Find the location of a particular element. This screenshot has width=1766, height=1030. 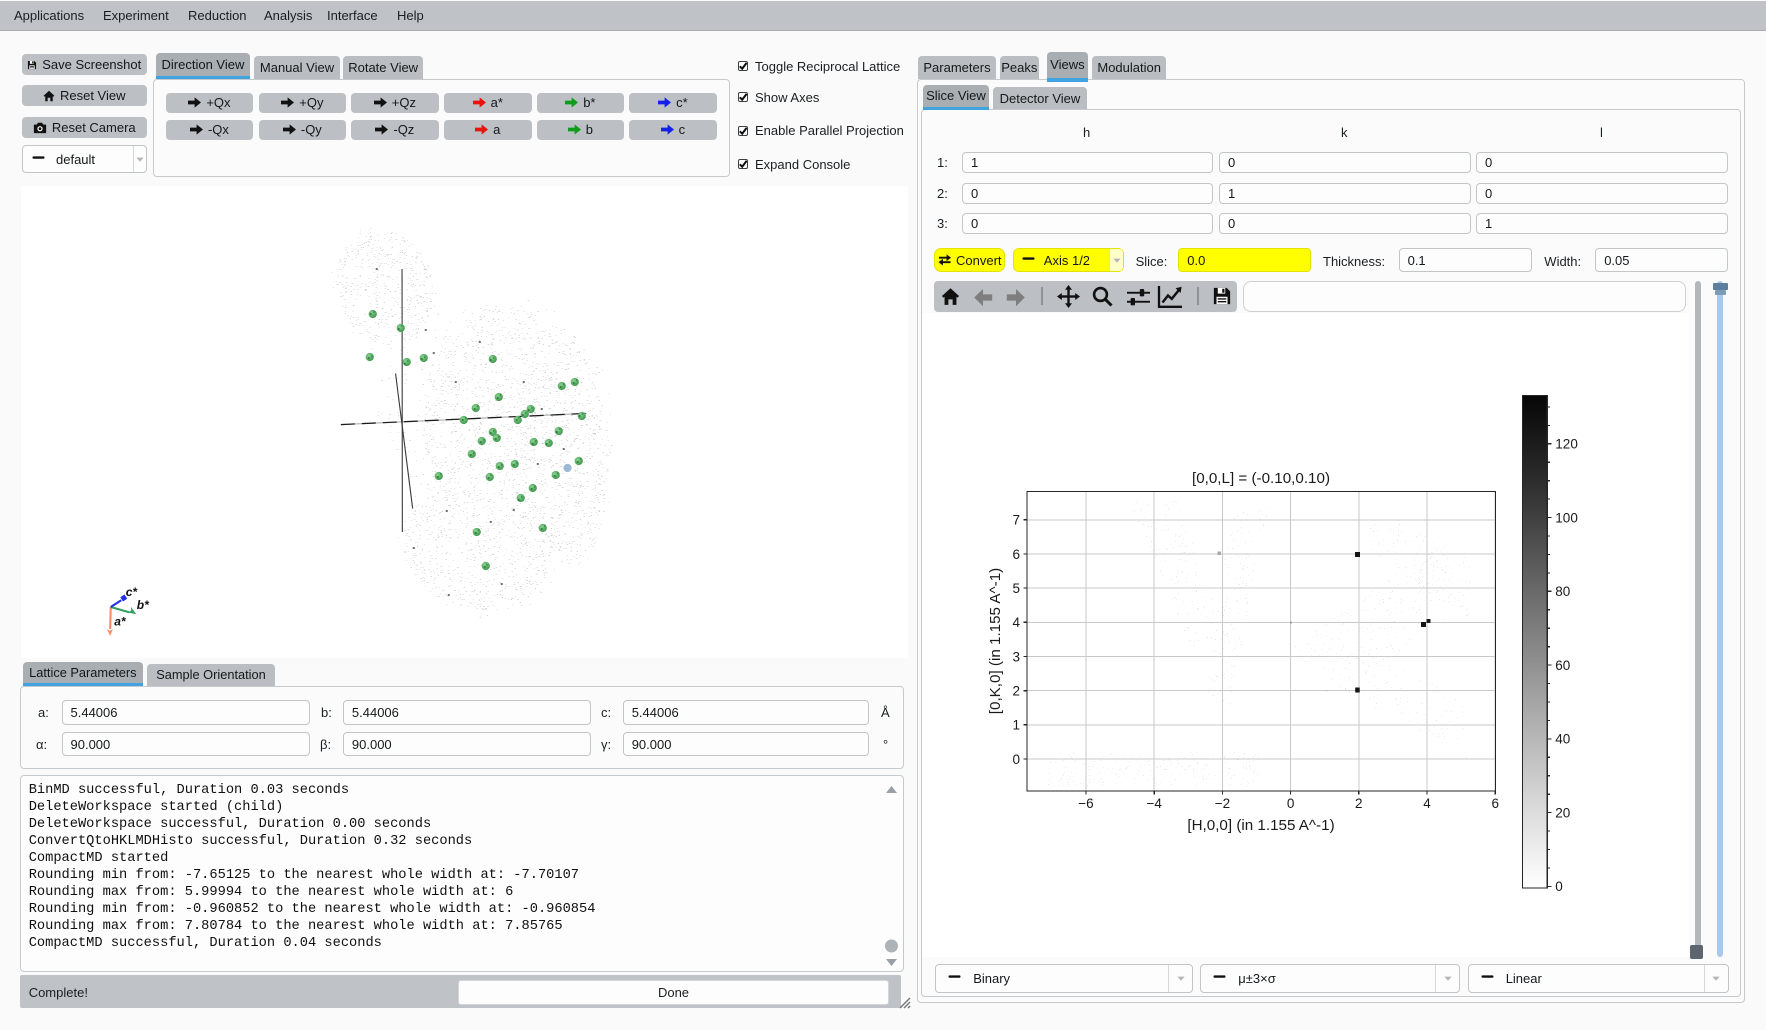

svg-text: 40 is located at coordinates (1562, 739).